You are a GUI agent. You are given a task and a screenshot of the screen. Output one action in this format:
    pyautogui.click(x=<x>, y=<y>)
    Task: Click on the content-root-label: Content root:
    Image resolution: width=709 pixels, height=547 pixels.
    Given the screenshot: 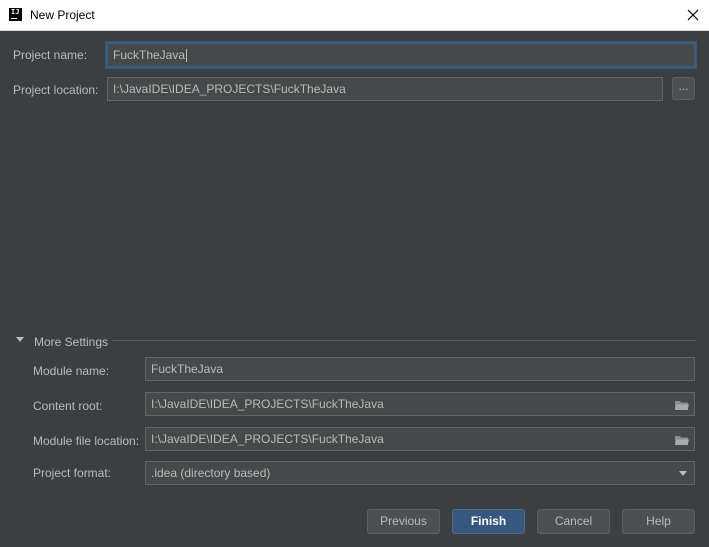 What is the action you would take?
    pyautogui.click(x=68, y=406)
    